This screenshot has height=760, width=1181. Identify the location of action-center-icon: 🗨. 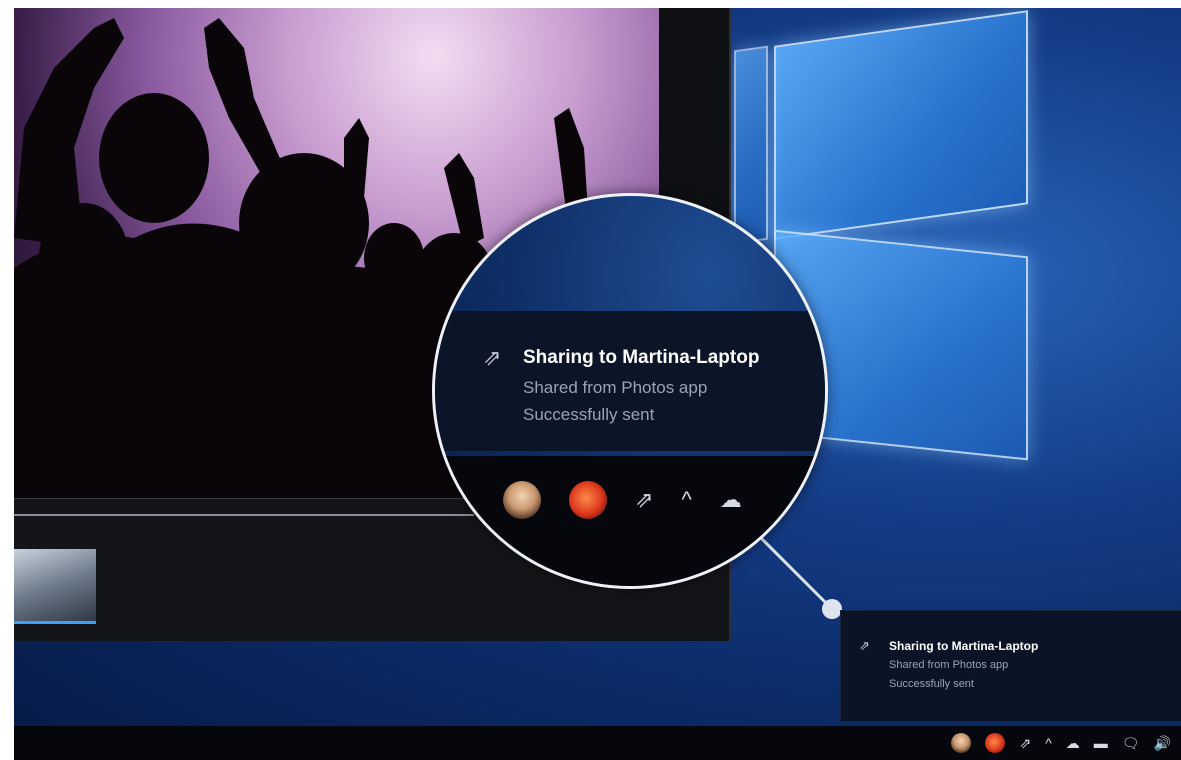
(1131, 743).